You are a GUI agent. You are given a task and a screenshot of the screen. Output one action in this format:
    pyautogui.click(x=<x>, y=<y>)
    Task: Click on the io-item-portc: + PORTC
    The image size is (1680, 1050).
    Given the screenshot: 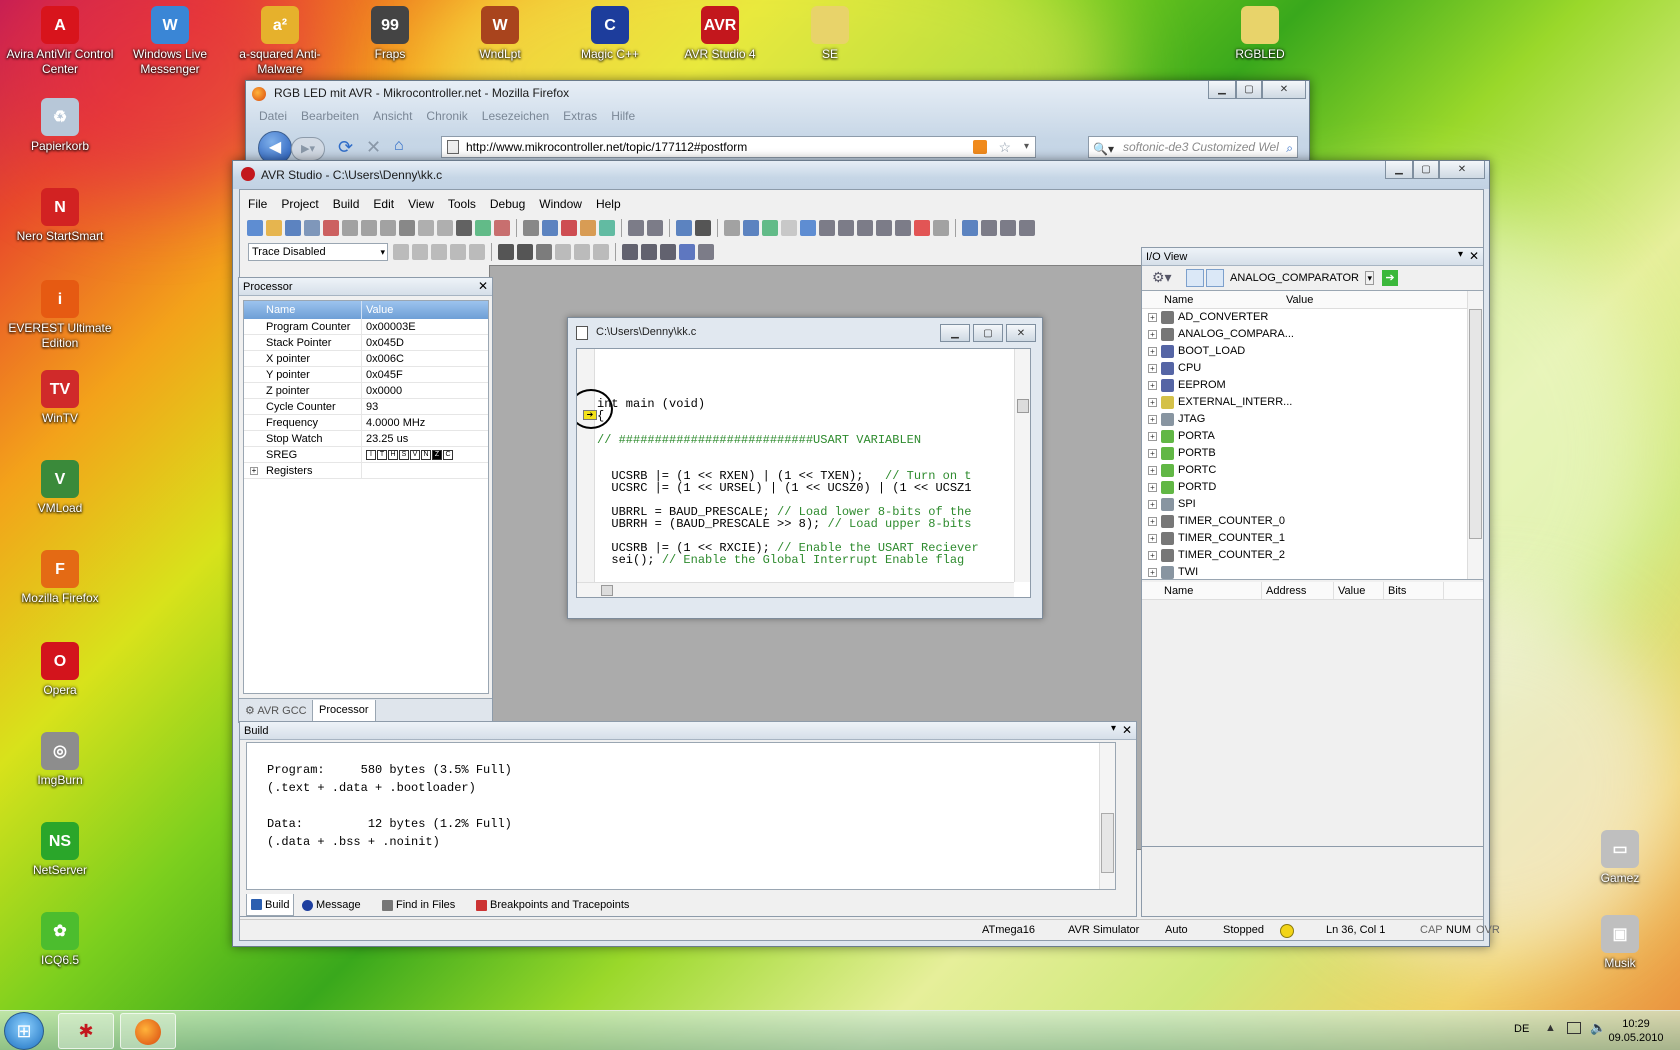 What is the action you would take?
    pyautogui.click(x=1312, y=470)
    